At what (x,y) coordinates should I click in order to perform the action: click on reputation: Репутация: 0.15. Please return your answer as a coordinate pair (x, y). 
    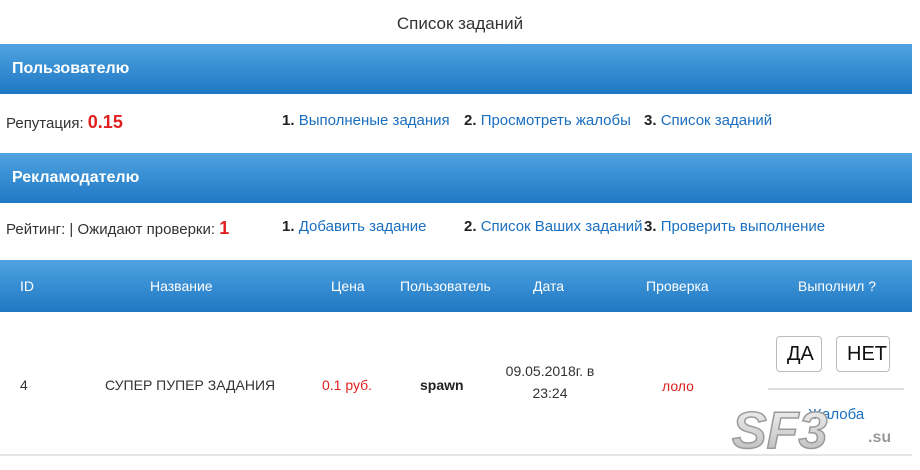
    Looking at the image, I should click on (64, 122).